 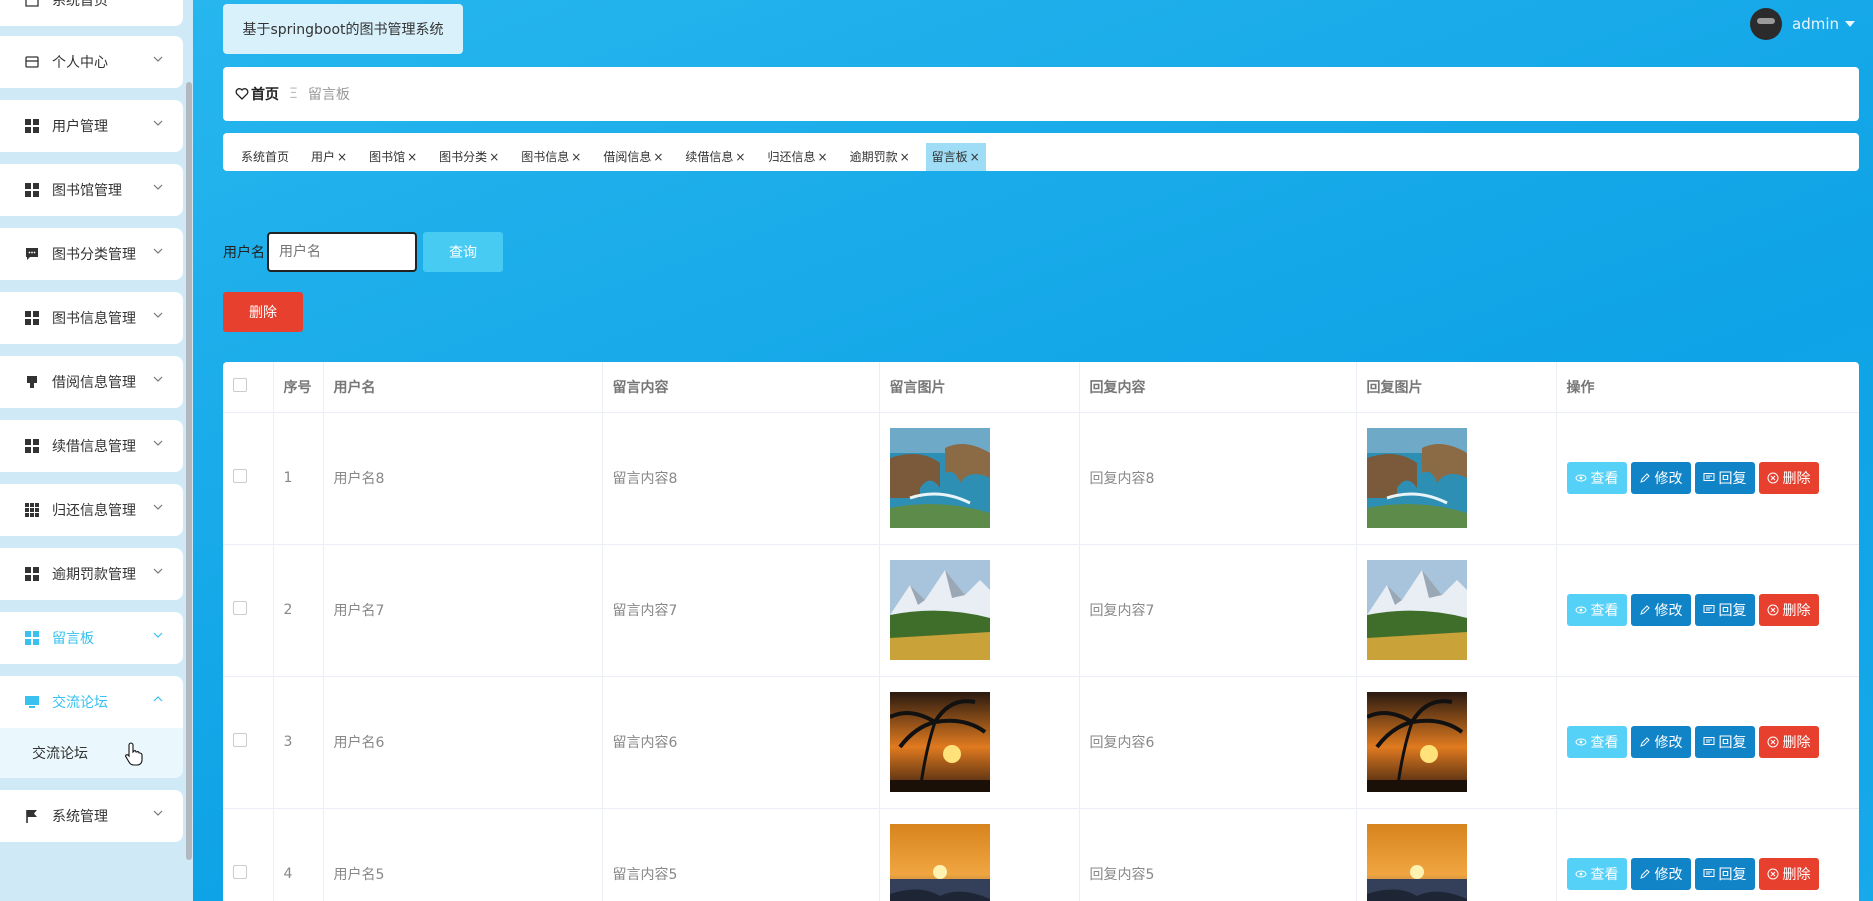 What do you see at coordinates (248, 387) in the screenshot?
I see `select-all-cell` at bounding box center [248, 387].